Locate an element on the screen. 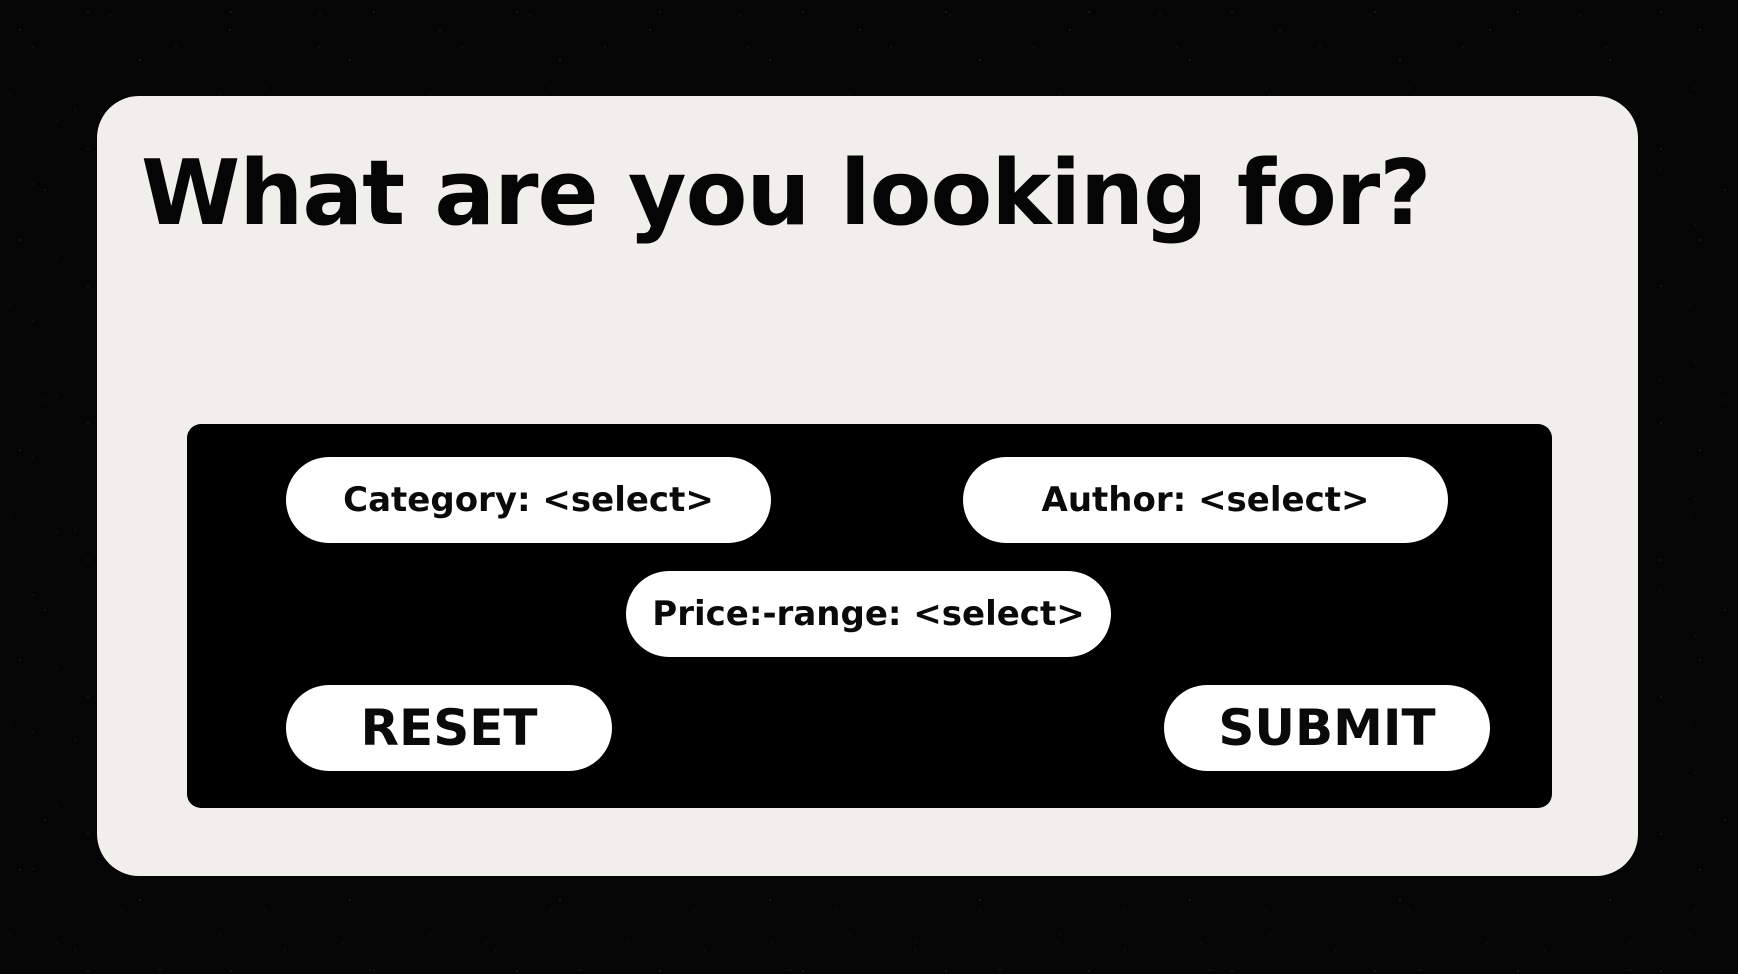 This screenshot has height=974, width=1738. reset-button-label: RESET is located at coordinates (449, 728).